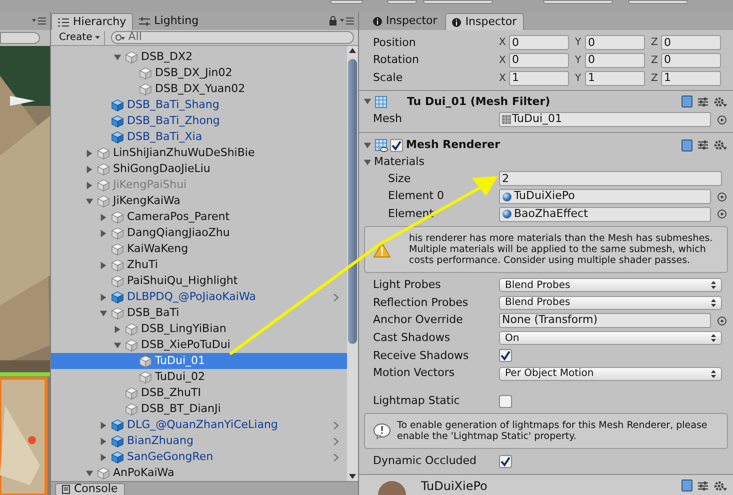 Image resolution: width=733 pixels, height=495 pixels. Describe the element at coordinates (352, 263) in the screenshot. I see `scrollbar` at that location.